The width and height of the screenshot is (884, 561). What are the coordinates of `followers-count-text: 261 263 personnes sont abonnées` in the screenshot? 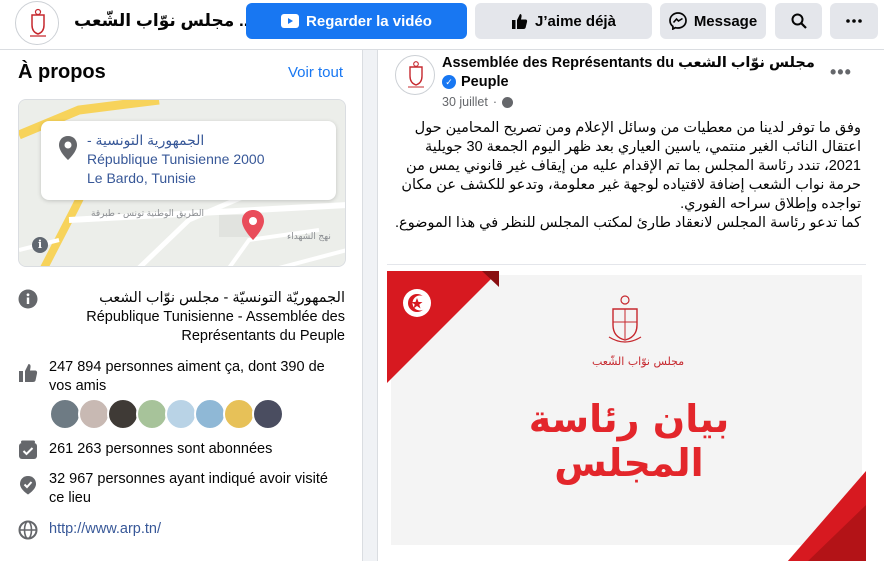 It's located at (161, 449).